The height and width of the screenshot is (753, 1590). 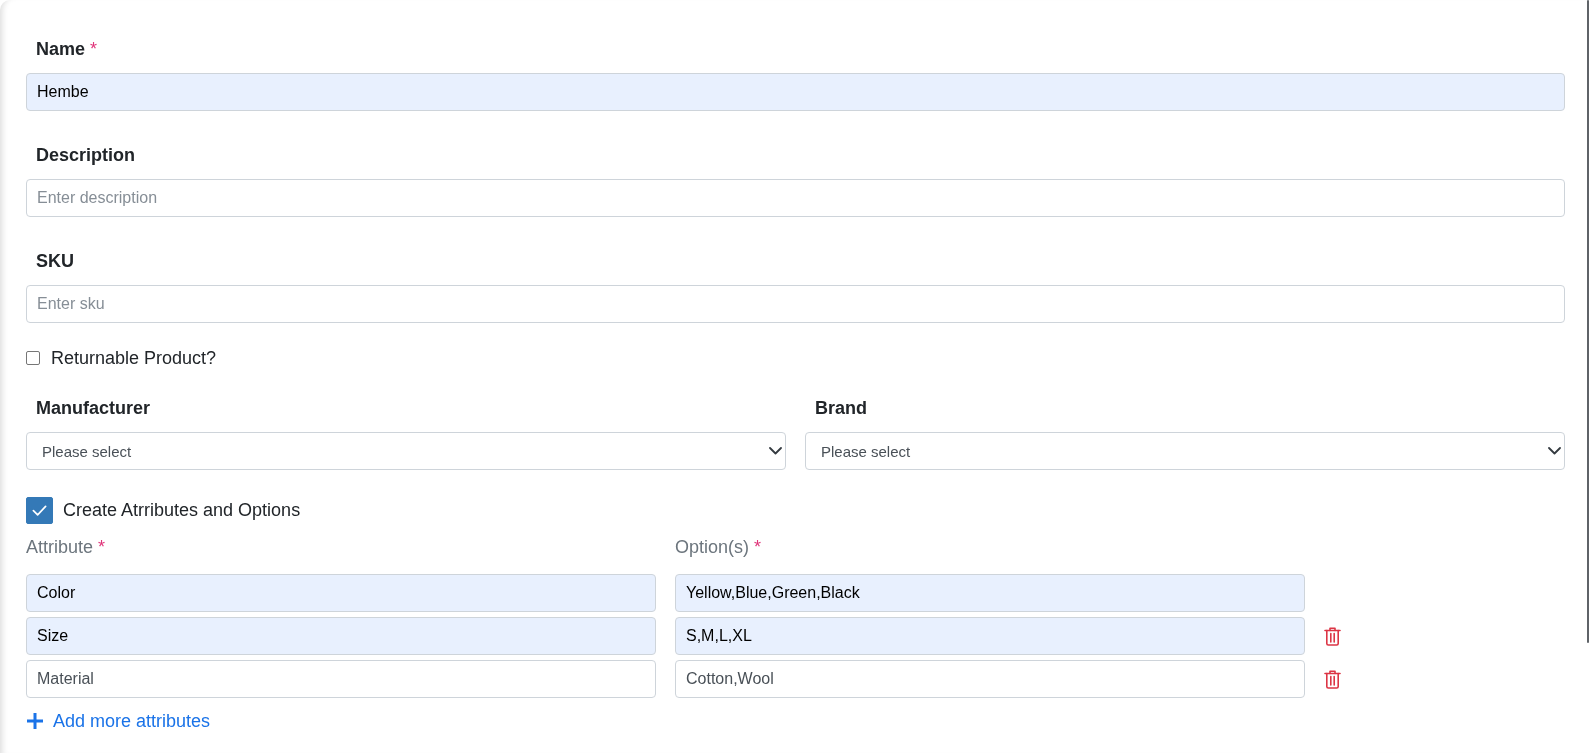 I want to click on options-field: S,M,L,XL, so click(x=990, y=636).